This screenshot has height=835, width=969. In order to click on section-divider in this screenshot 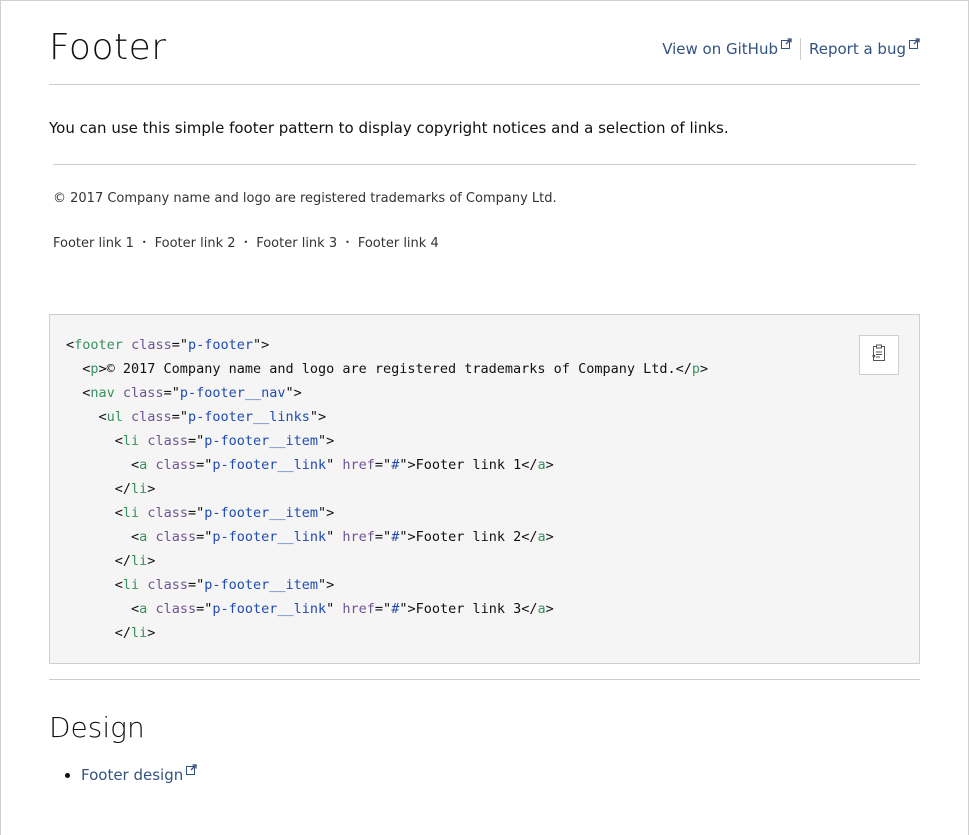, I will do `click(484, 679)`.